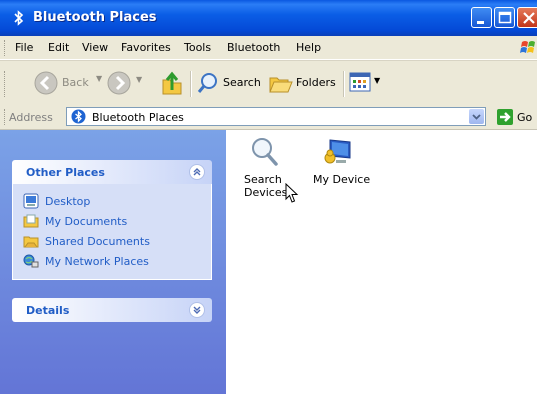 The image size is (537, 394). Describe the element at coordinates (97, 241) in the screenshot. I see `place-label: Shared Documents` at that location.